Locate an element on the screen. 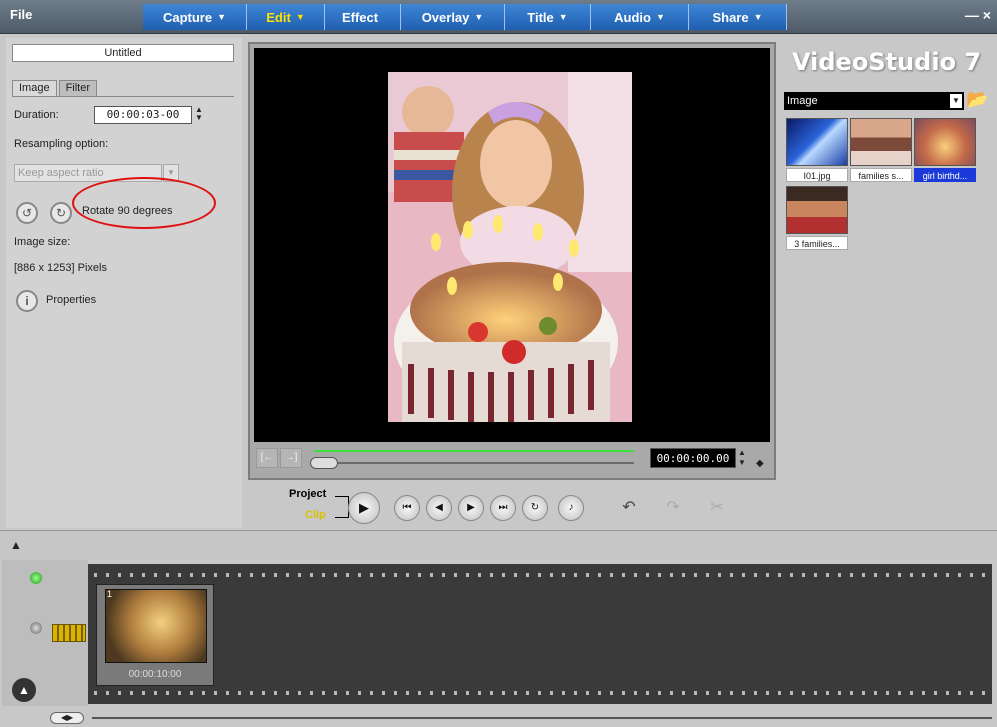 This screenshot has height=727, width=997. expand-up-icon: ▲ is located at coordinates (16, 545).